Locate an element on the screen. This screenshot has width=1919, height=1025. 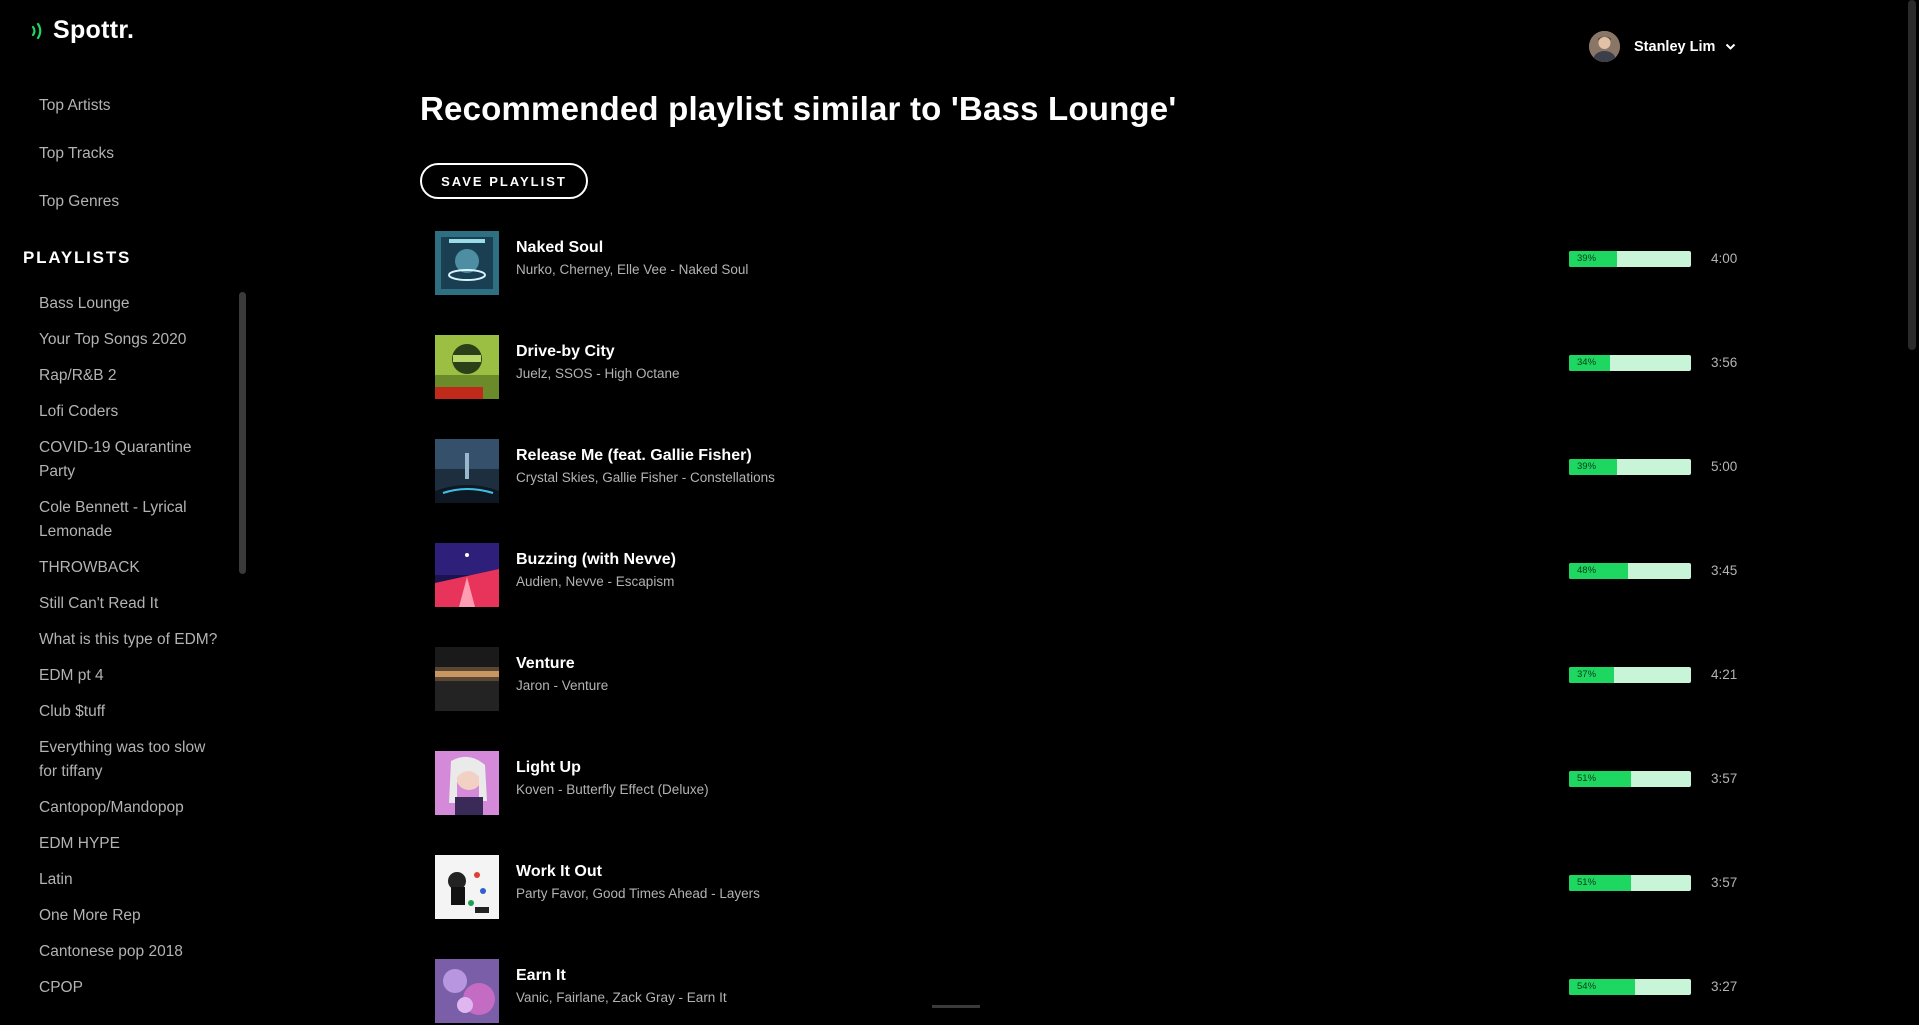
sidebar-playlist-item: Lofi Coders is located at coordinates (129, 412).